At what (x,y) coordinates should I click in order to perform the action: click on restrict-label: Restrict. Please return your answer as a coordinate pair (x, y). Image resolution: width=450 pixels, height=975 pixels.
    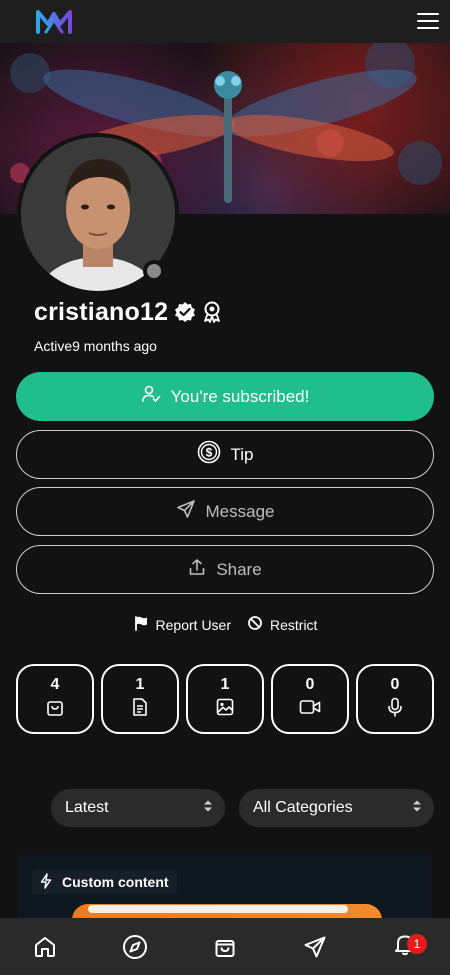
    Looking at the image, I should click on (294, 624).